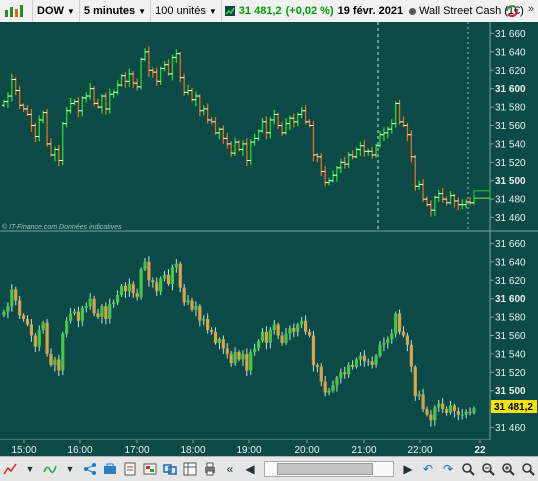  Describe the element at coordinates (50, 11) in the screenshot. I see `symbol-label: DOW` at that location.